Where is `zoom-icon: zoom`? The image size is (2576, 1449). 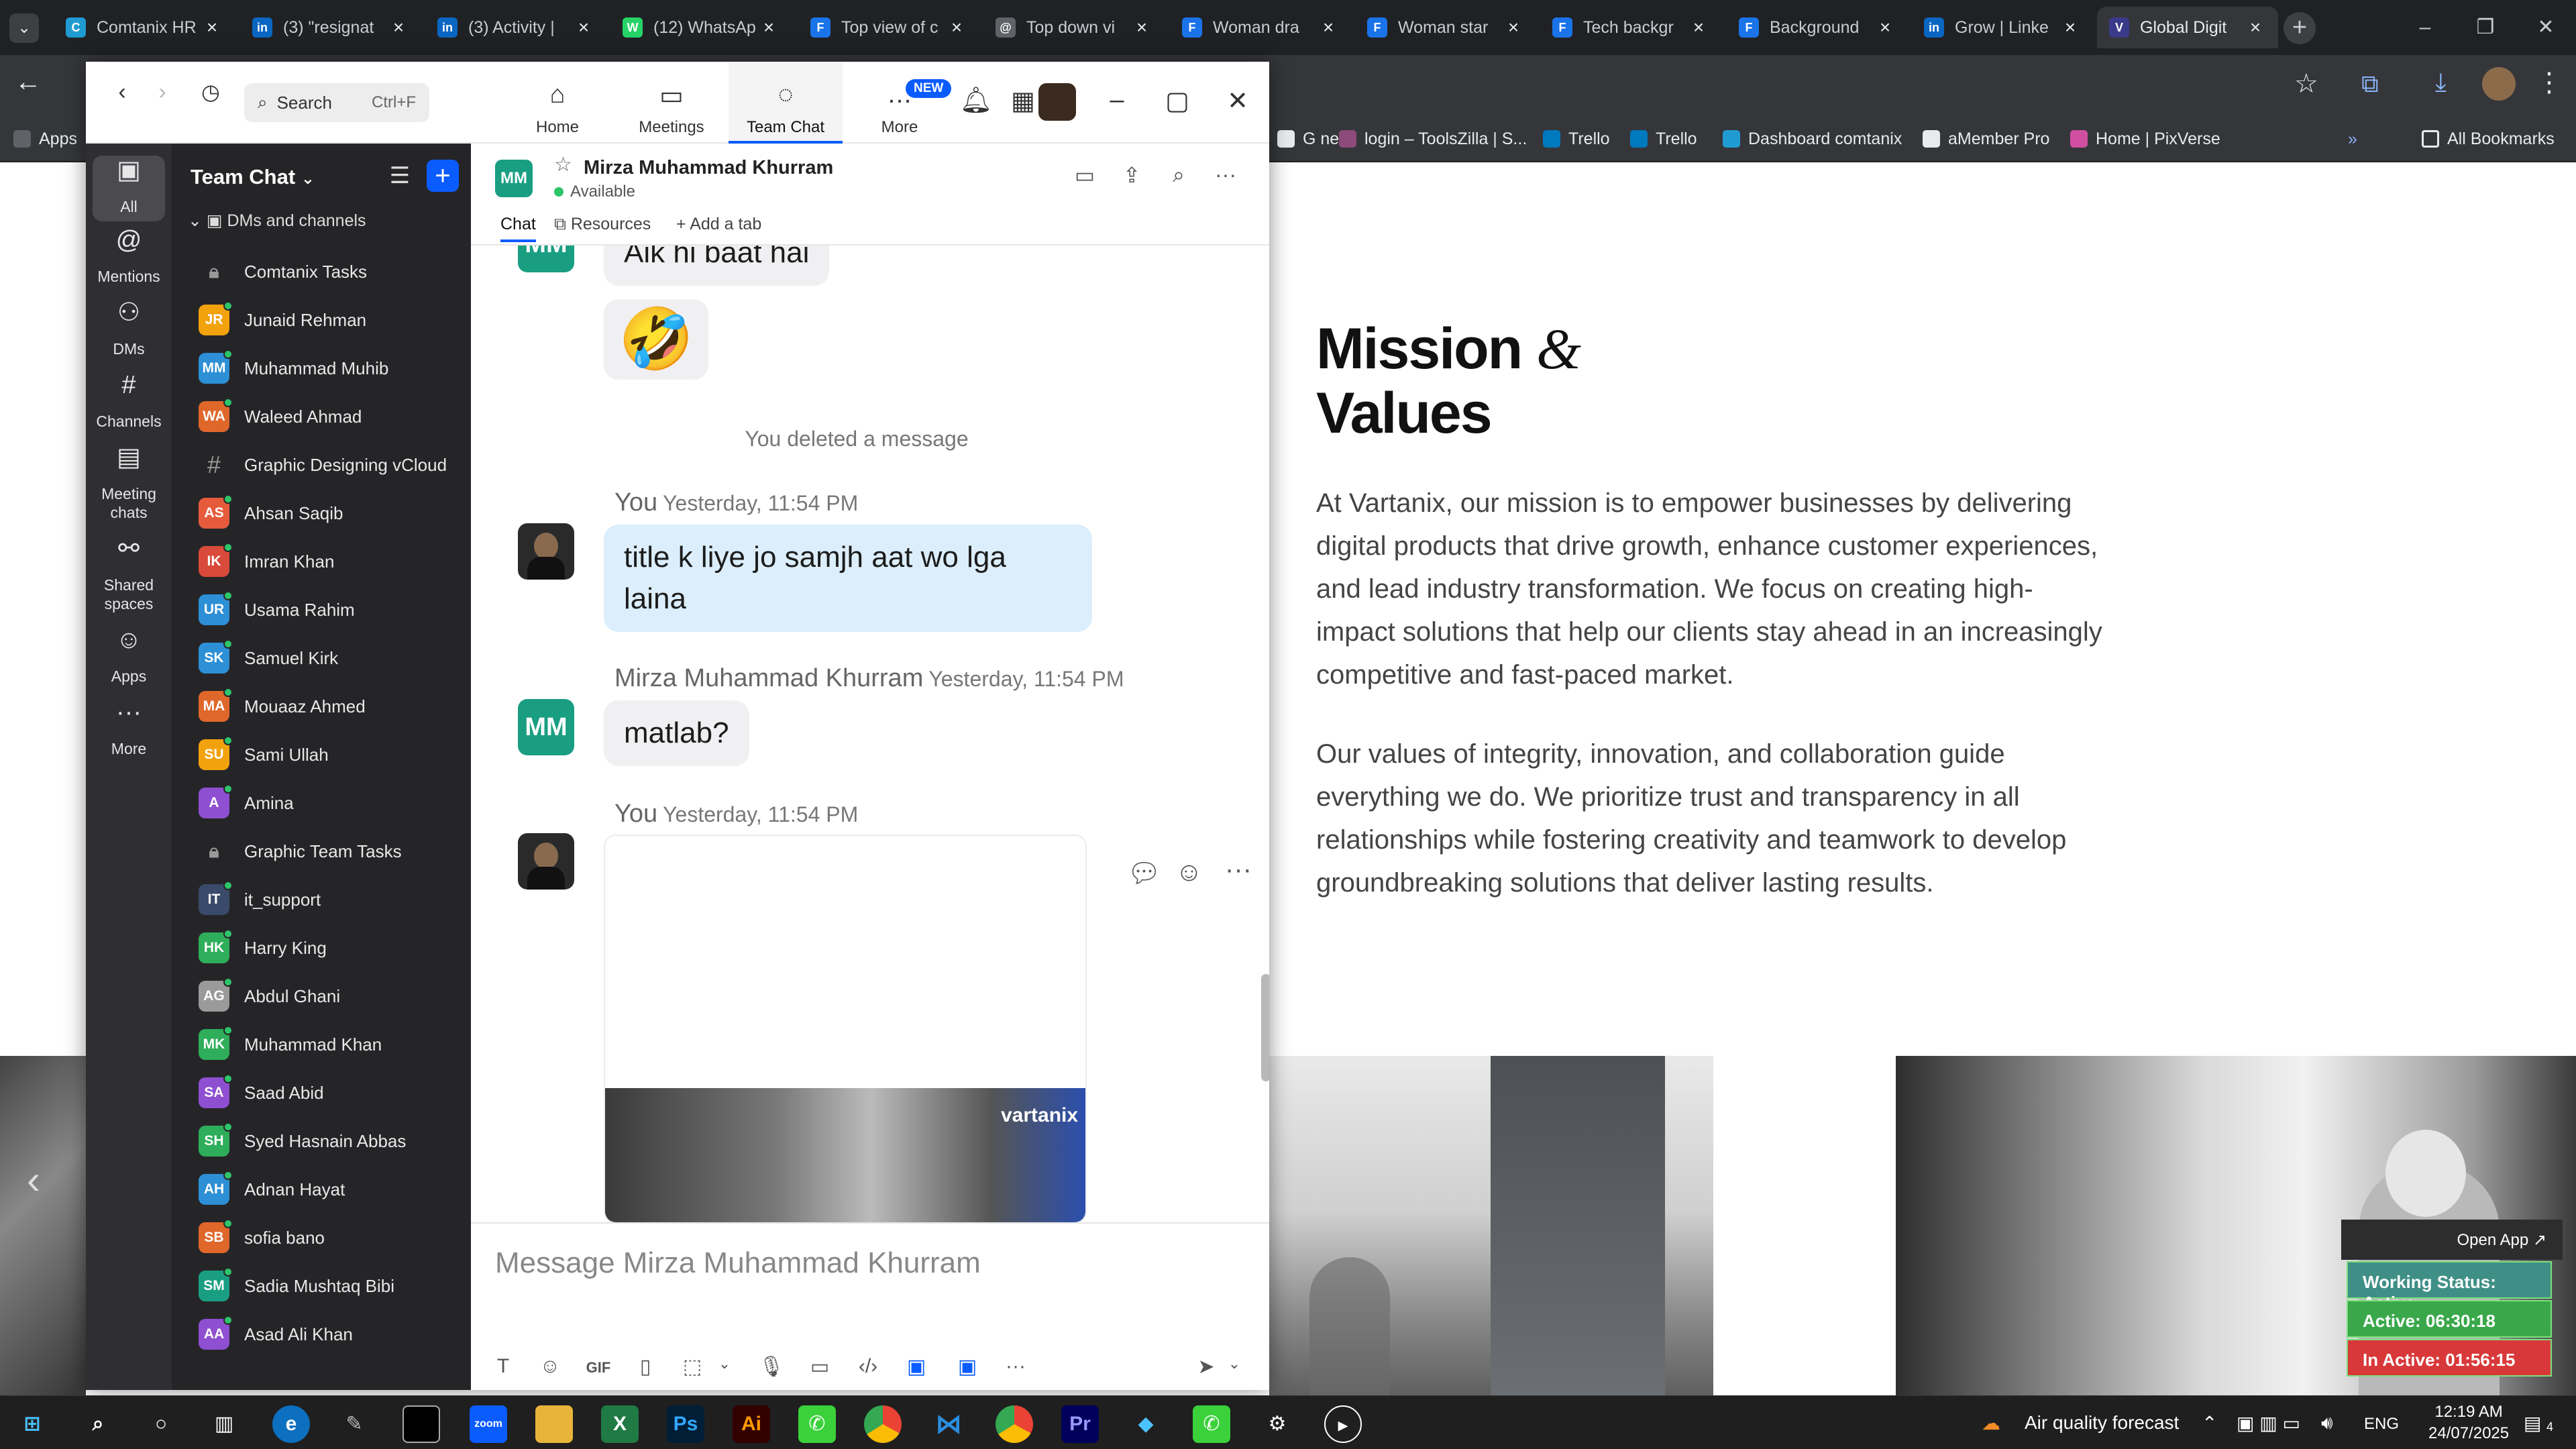 zoom-icon: zoom is located at coordinates (488, 1424).